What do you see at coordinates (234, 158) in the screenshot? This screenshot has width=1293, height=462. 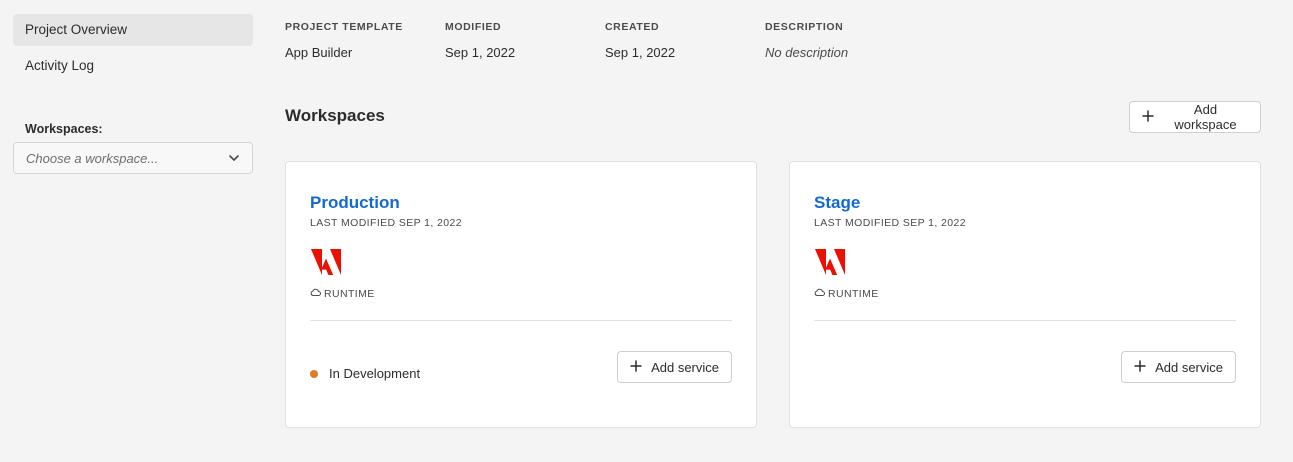 I see `chevron-down-icon` at bounding box center [234, 158].